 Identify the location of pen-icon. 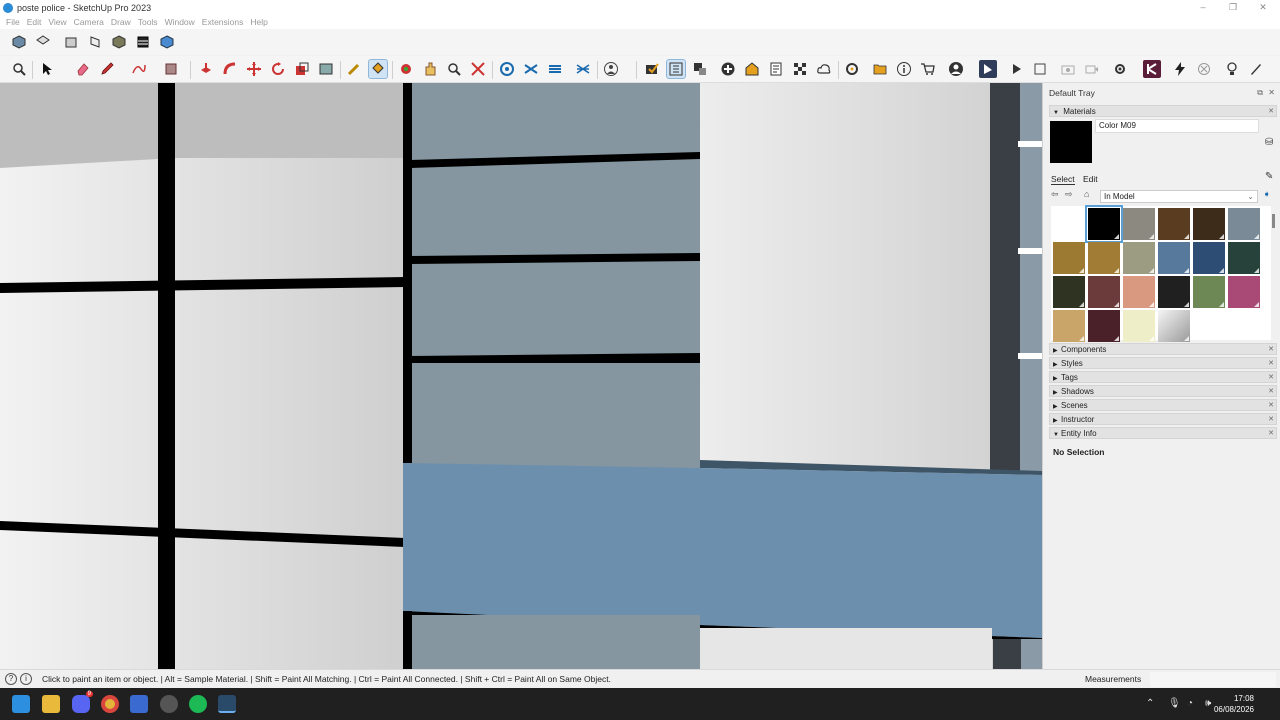
(1256, 69).